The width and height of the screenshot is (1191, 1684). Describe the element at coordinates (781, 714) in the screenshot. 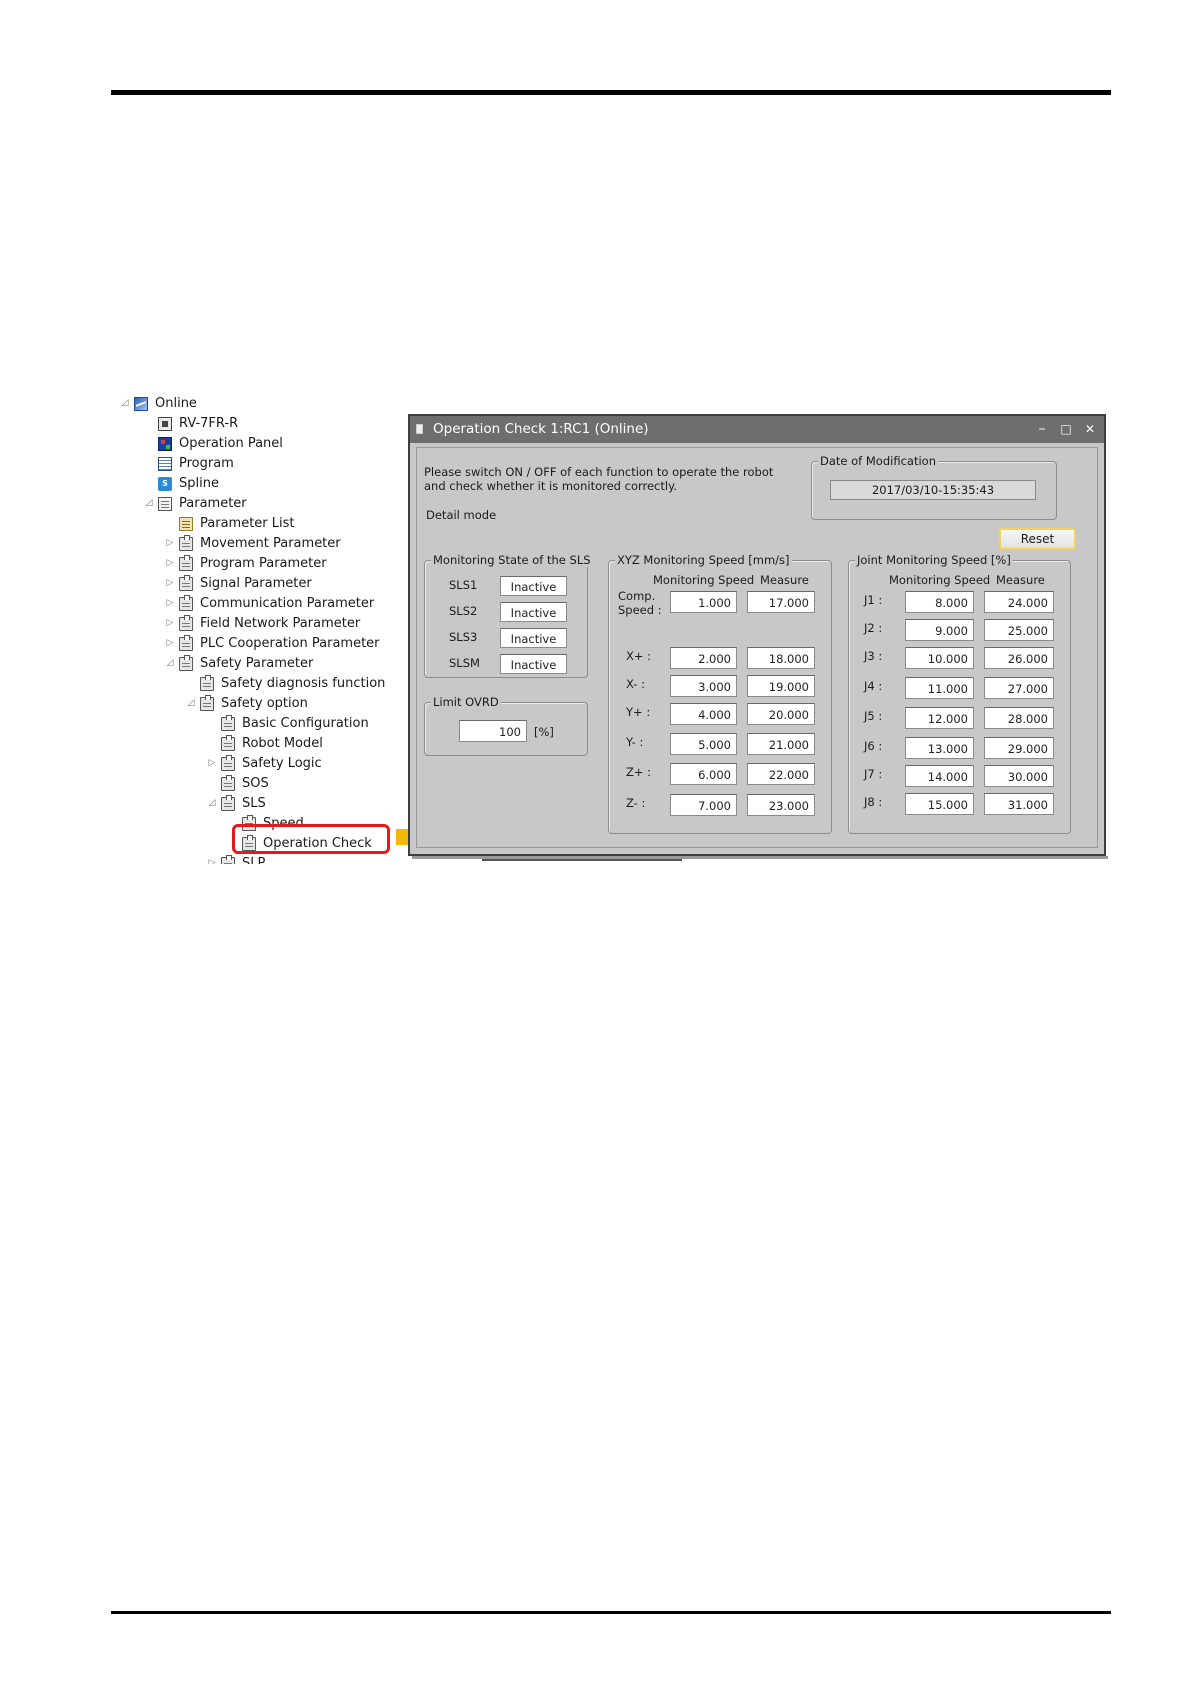

I see `y-plus-measure-field: 20.000` at that location.